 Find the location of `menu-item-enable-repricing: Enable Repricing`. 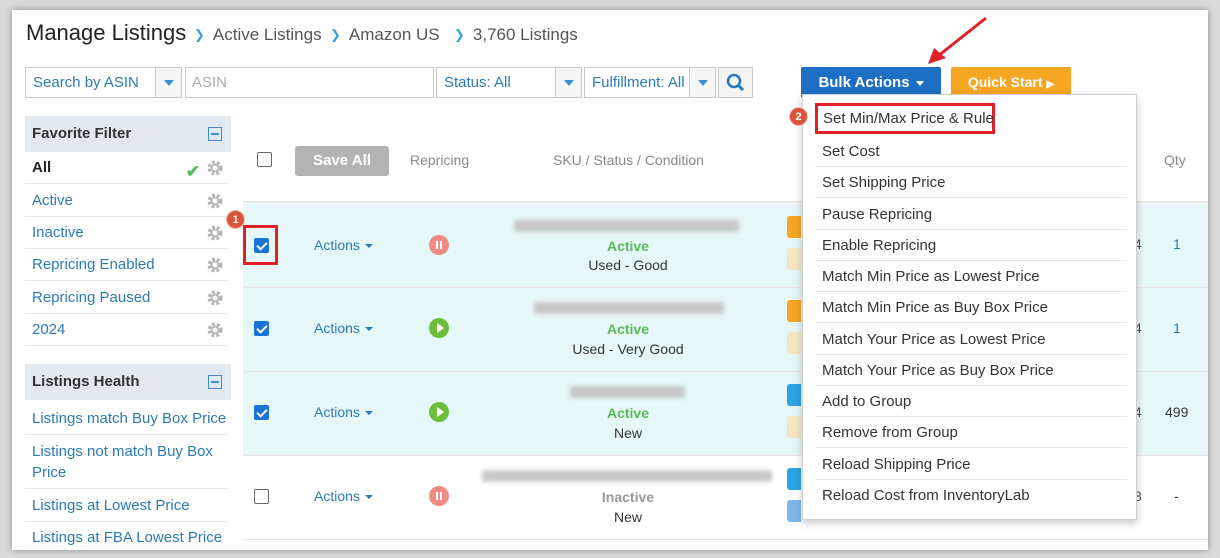

menu-item-enable-repricing: Enable Repricing is located at coordinates (971, 245).